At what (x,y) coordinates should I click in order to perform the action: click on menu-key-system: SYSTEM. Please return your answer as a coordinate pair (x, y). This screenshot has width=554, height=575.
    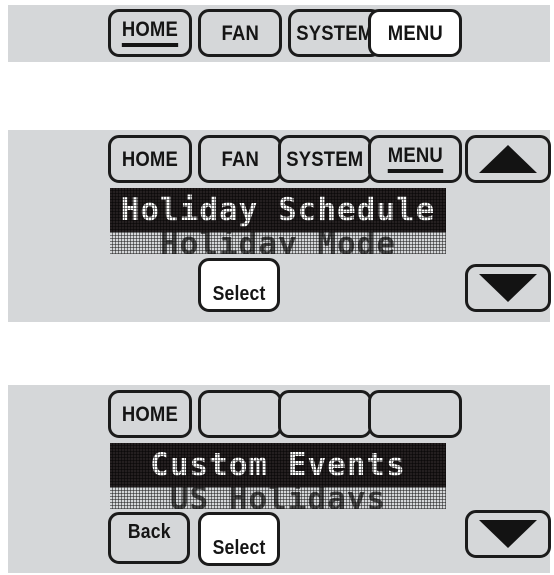
    Looking at the image, I should click on (325, 159).